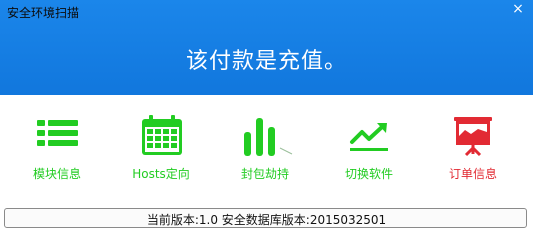 The width and height of the screenshot is (533, 240). I want to click on feature-order-info-label: 订单信息, so click(472, 174).